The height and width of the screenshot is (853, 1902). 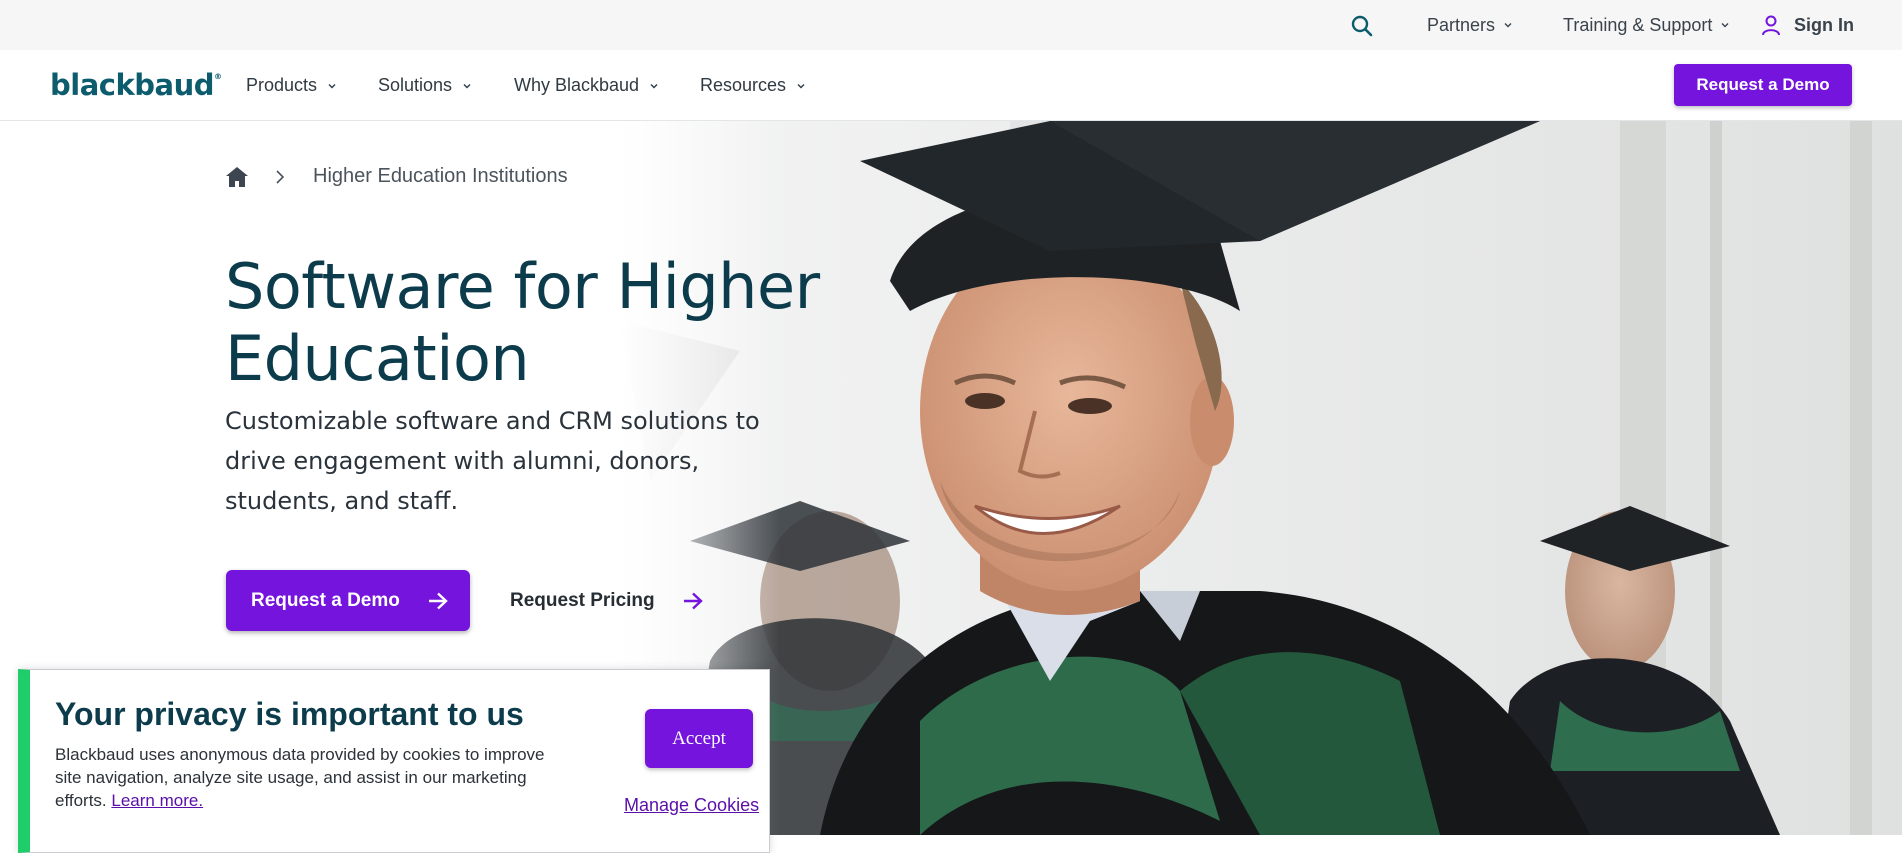 I want to click on breadcrumb: Higher Education Institutions, so click(x=396, y=176).